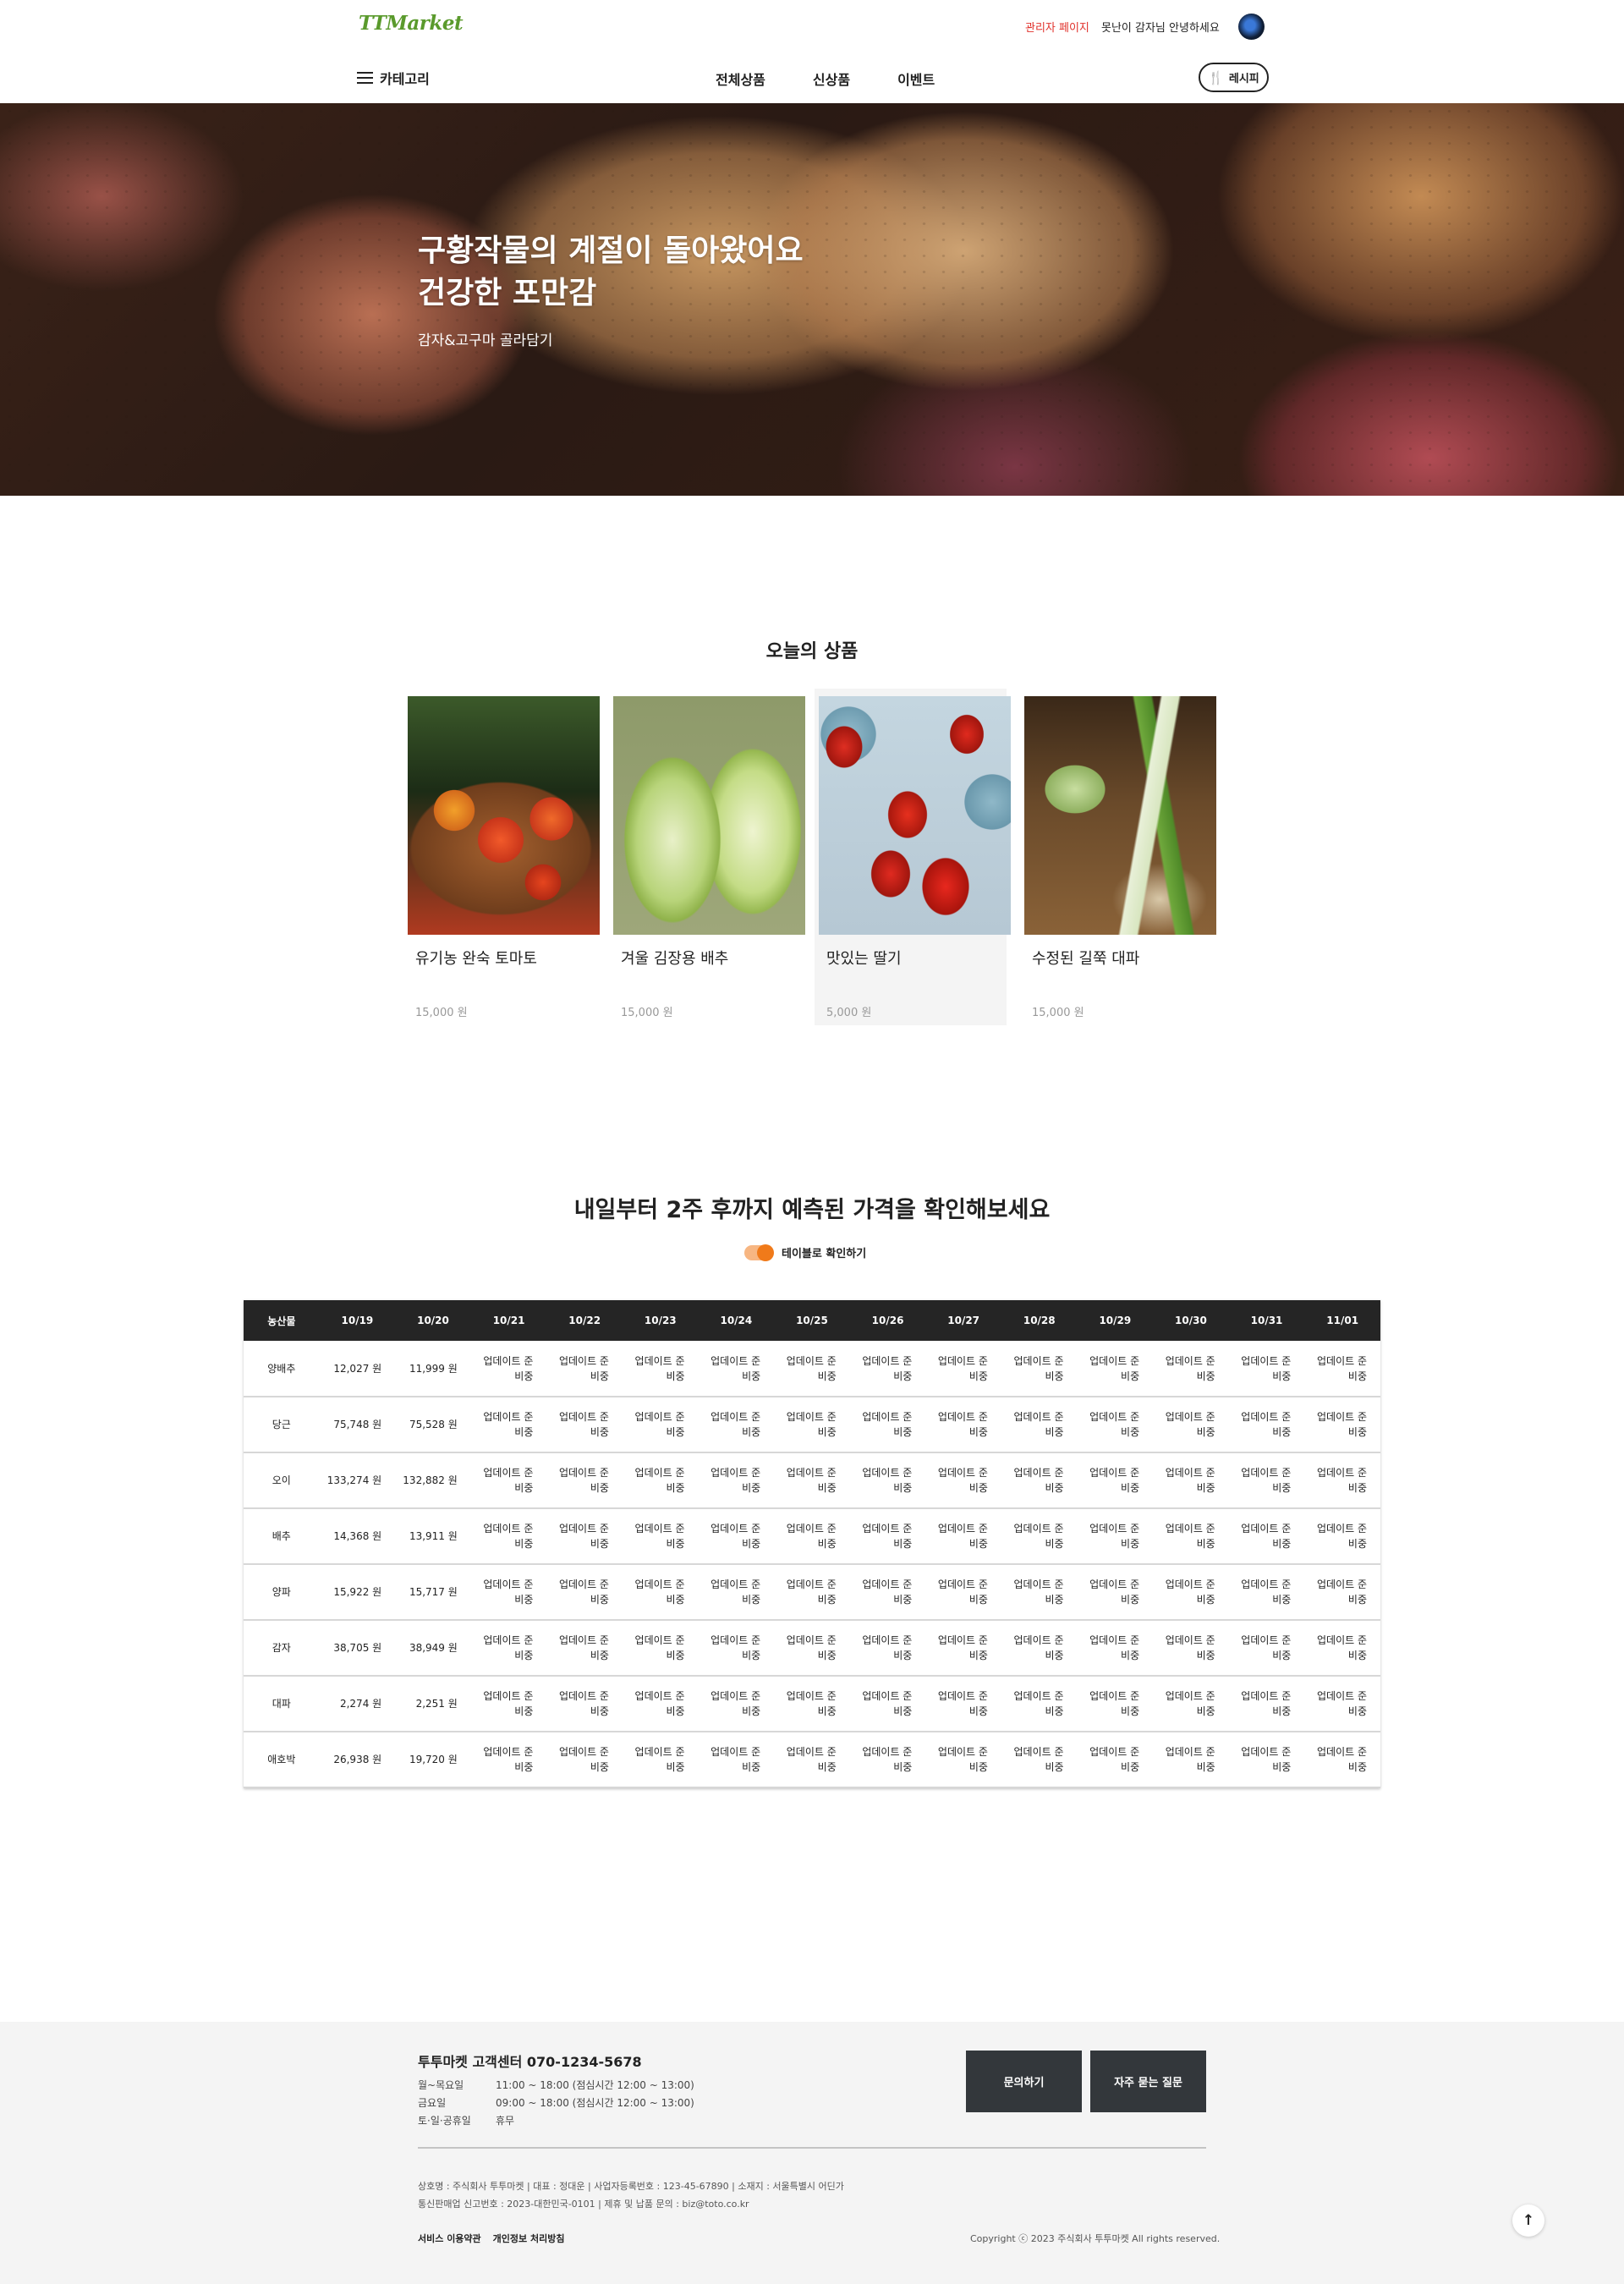 The height and width of the screenshot is (2284, 1624). I want to click on column-header-date: 10/31, so click(1266, 1320).